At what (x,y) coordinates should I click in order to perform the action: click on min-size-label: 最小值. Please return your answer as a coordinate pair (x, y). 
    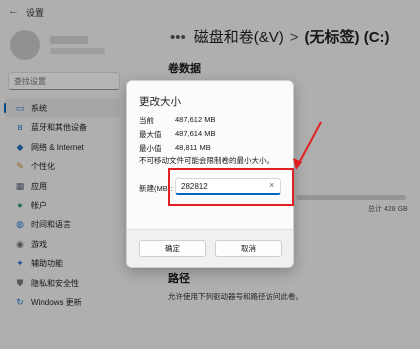
    Looking at the image, I should click on (150, 148).